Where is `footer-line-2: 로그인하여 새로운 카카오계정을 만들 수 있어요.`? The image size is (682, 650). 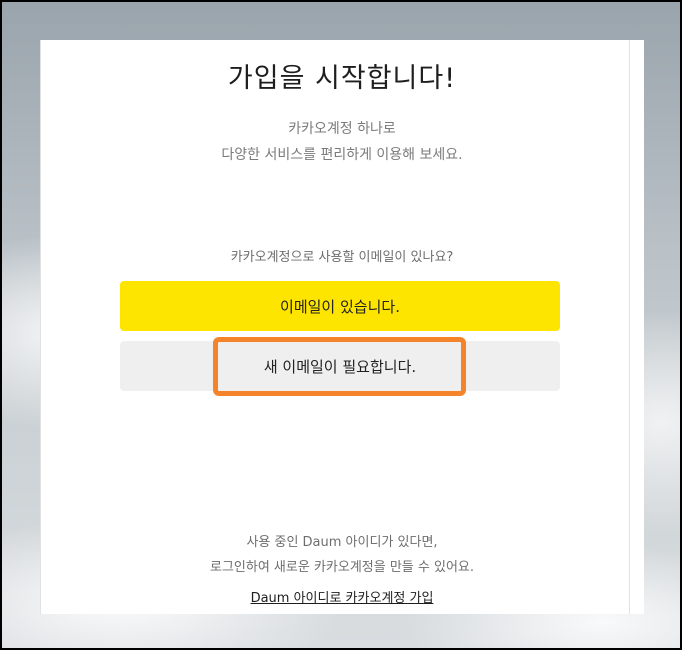
footer-line-2: 로그인하여 새로운 카카오계정을 만들 수 있어요. is located at coordinates (342, 567).